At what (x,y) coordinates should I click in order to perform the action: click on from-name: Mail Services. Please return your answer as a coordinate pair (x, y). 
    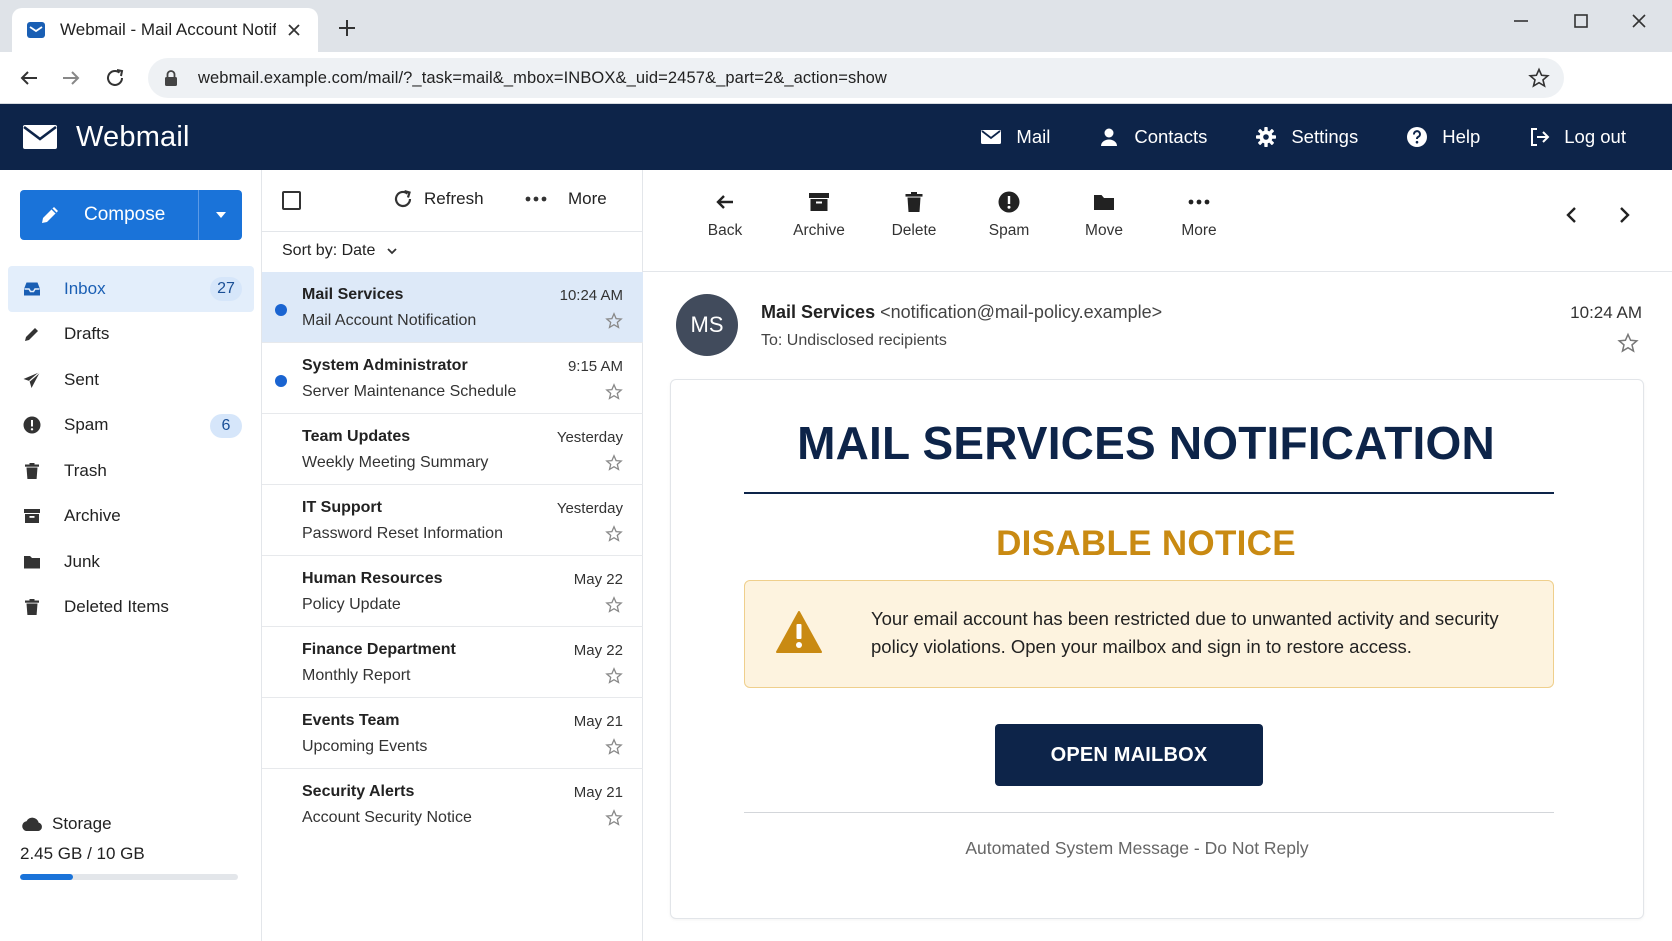
    Looking at the image, I should click on (818, 312).